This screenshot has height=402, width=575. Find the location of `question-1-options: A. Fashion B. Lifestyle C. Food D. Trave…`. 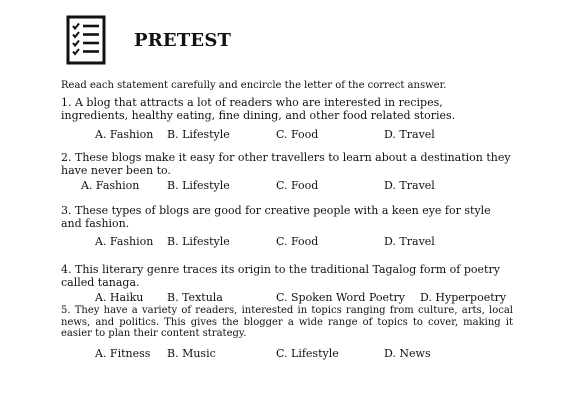

question-1-options: A. Fashion B. Lifestyle C. Food D. Trave… is located at coordinates (335, 135).